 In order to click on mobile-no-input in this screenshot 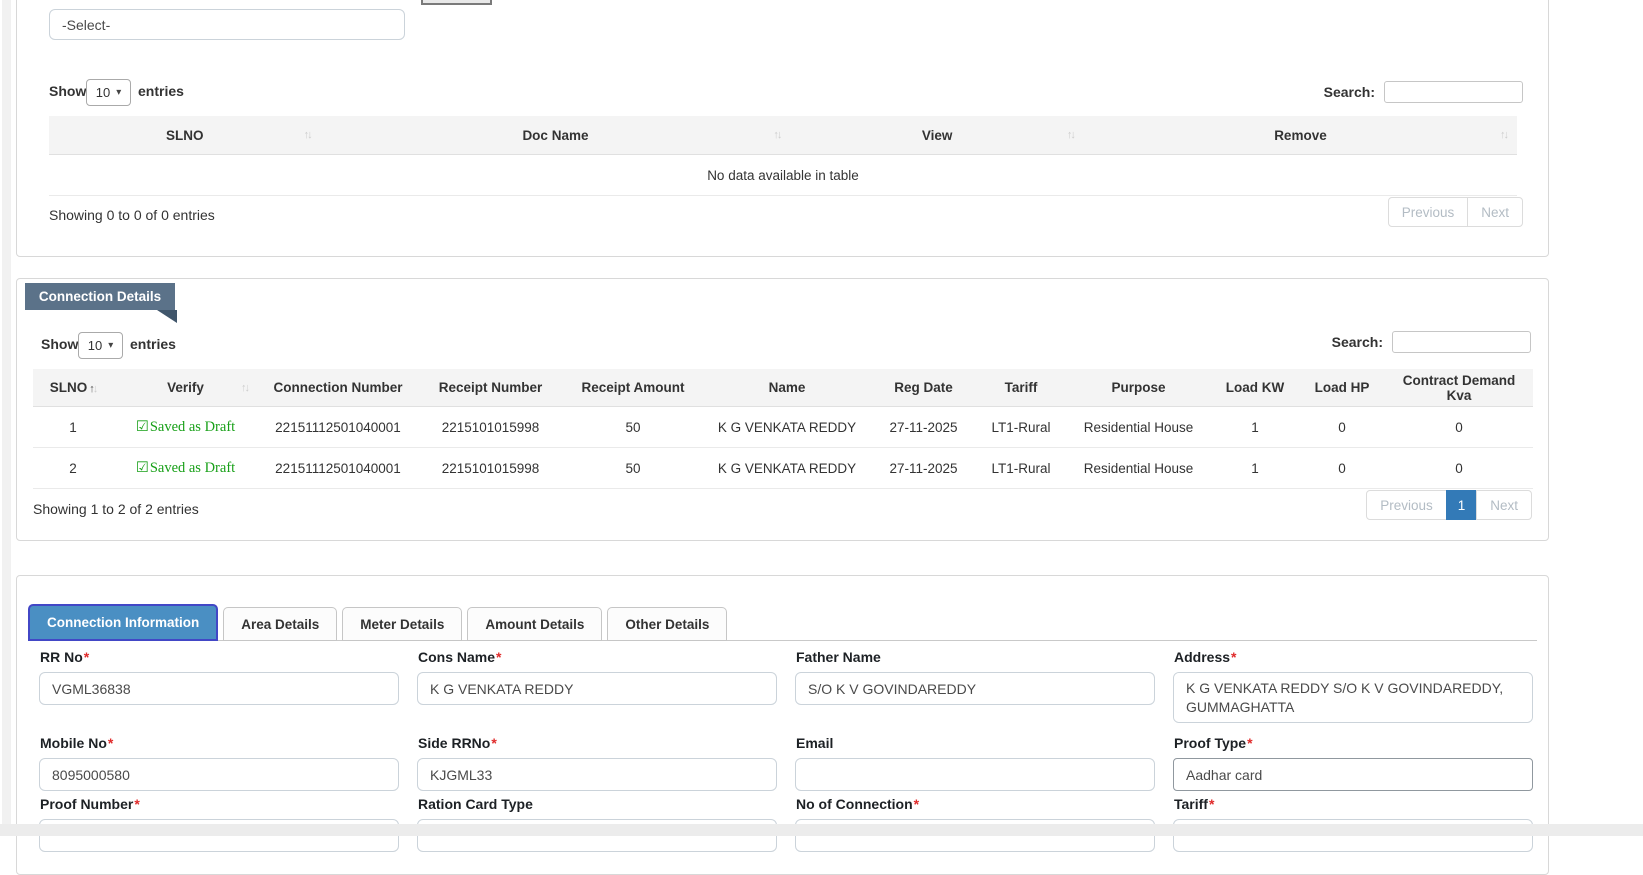, I will do `click(219, 774)`.